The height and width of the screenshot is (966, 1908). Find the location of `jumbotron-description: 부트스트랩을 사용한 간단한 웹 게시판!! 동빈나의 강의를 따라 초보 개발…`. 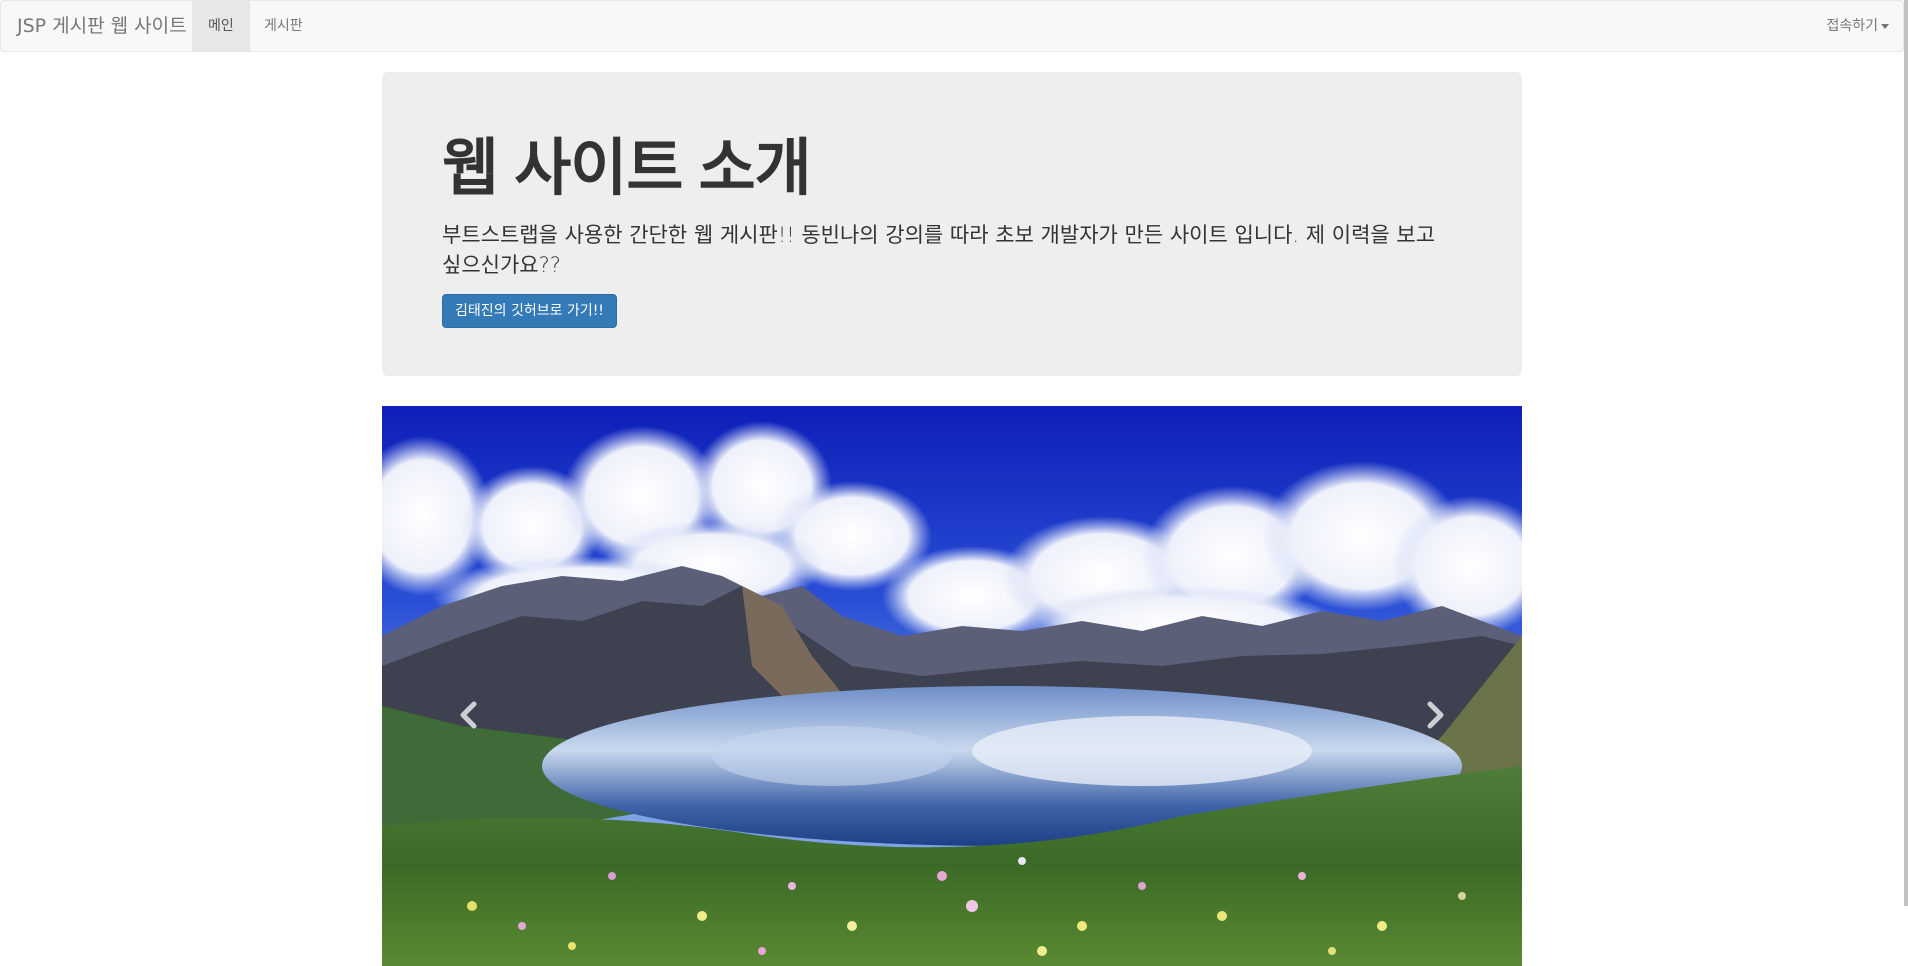

jumbotron-description: 부트스트랩을 사용한 간단한 웹 게시판!! 동빈나의 강의를 따라 초보 개발… is located at coordinates (939, 250).